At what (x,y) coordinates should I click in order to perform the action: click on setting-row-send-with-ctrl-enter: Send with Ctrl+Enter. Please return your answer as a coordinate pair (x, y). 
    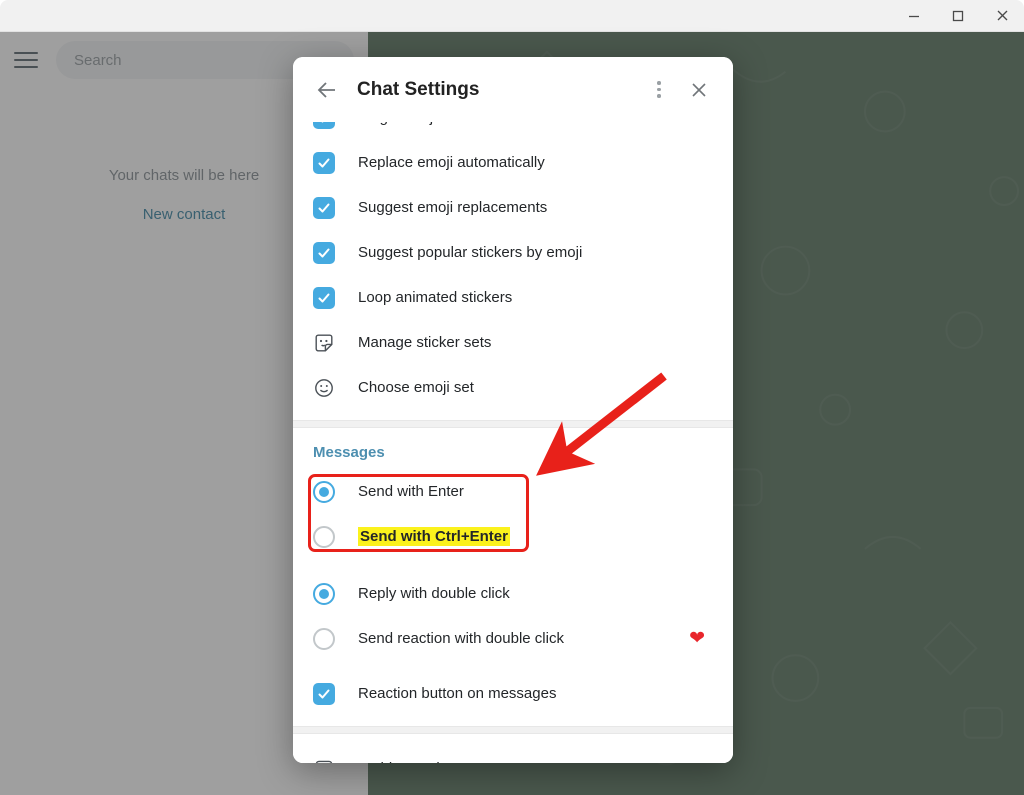
    Looking at the image, I should click on (513, 536).